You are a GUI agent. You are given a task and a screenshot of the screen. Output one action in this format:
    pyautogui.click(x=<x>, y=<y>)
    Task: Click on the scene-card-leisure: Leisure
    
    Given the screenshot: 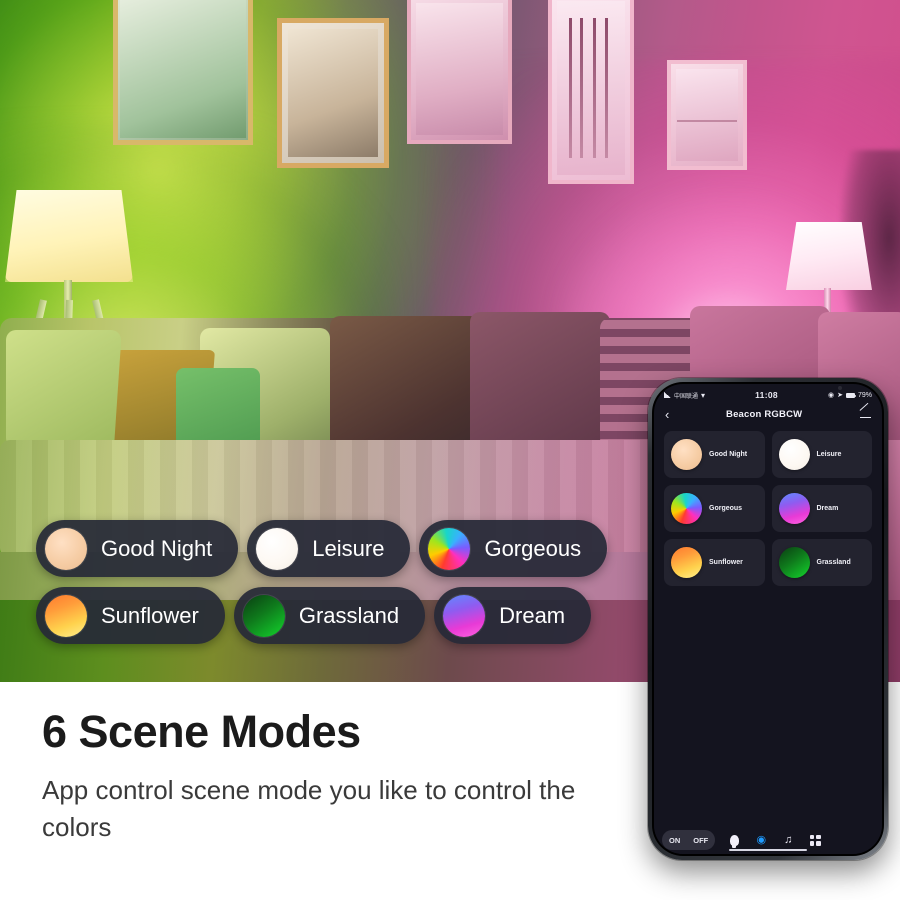 What is the action you would take?
    pyautogui.click(x=821, y=454)
    